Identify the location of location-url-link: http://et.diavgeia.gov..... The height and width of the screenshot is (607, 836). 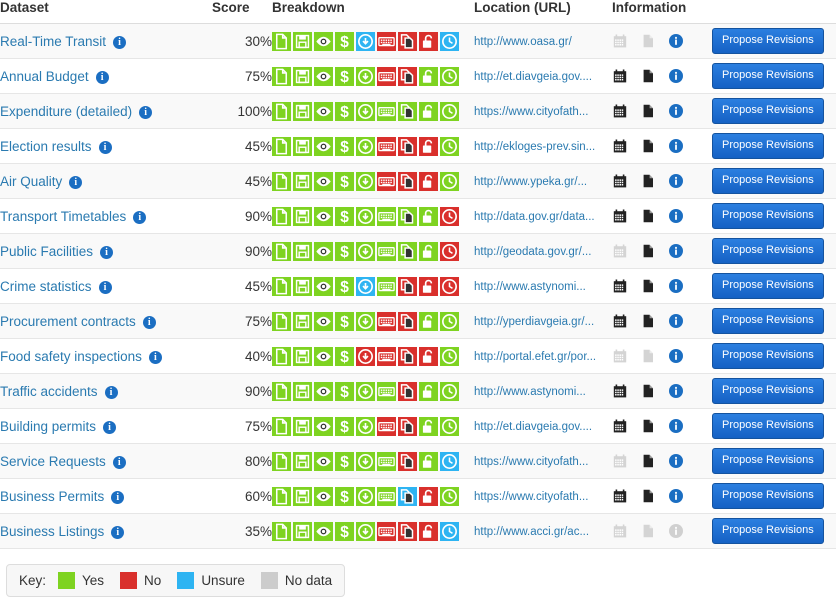
(533, 427).